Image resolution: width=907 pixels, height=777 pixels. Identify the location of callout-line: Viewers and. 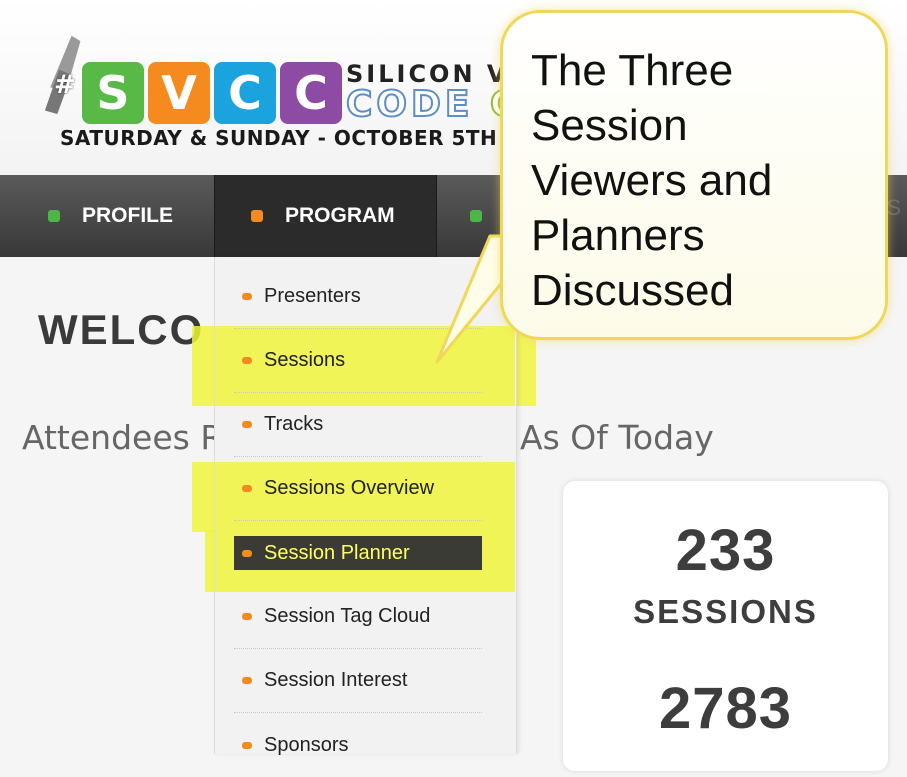
(652, 180).